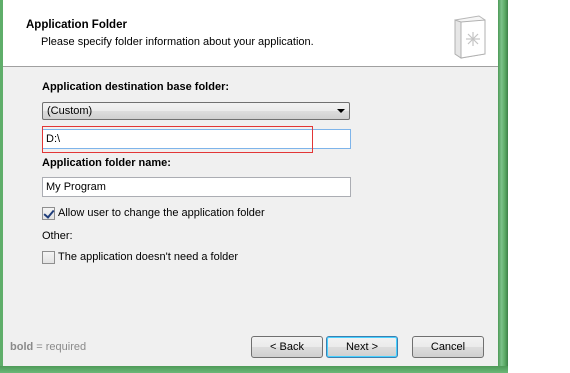 Image resolution: width=570 pixels, height=373 pixels. Describe the element at coordinates (470, 37) in the screenshot. I see `folder-document-icon` at that location.